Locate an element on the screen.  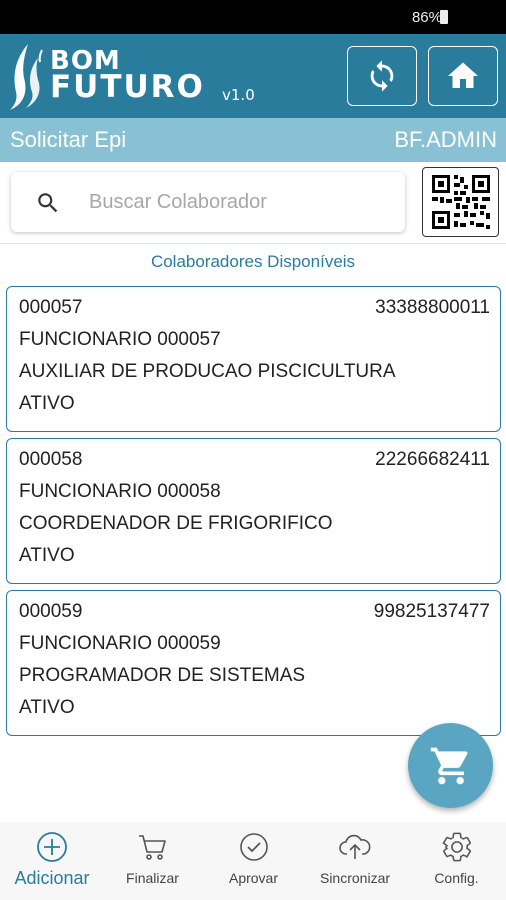
brand-logo: BOM FUTURO v1.0 is located at coordinates (136, 75).